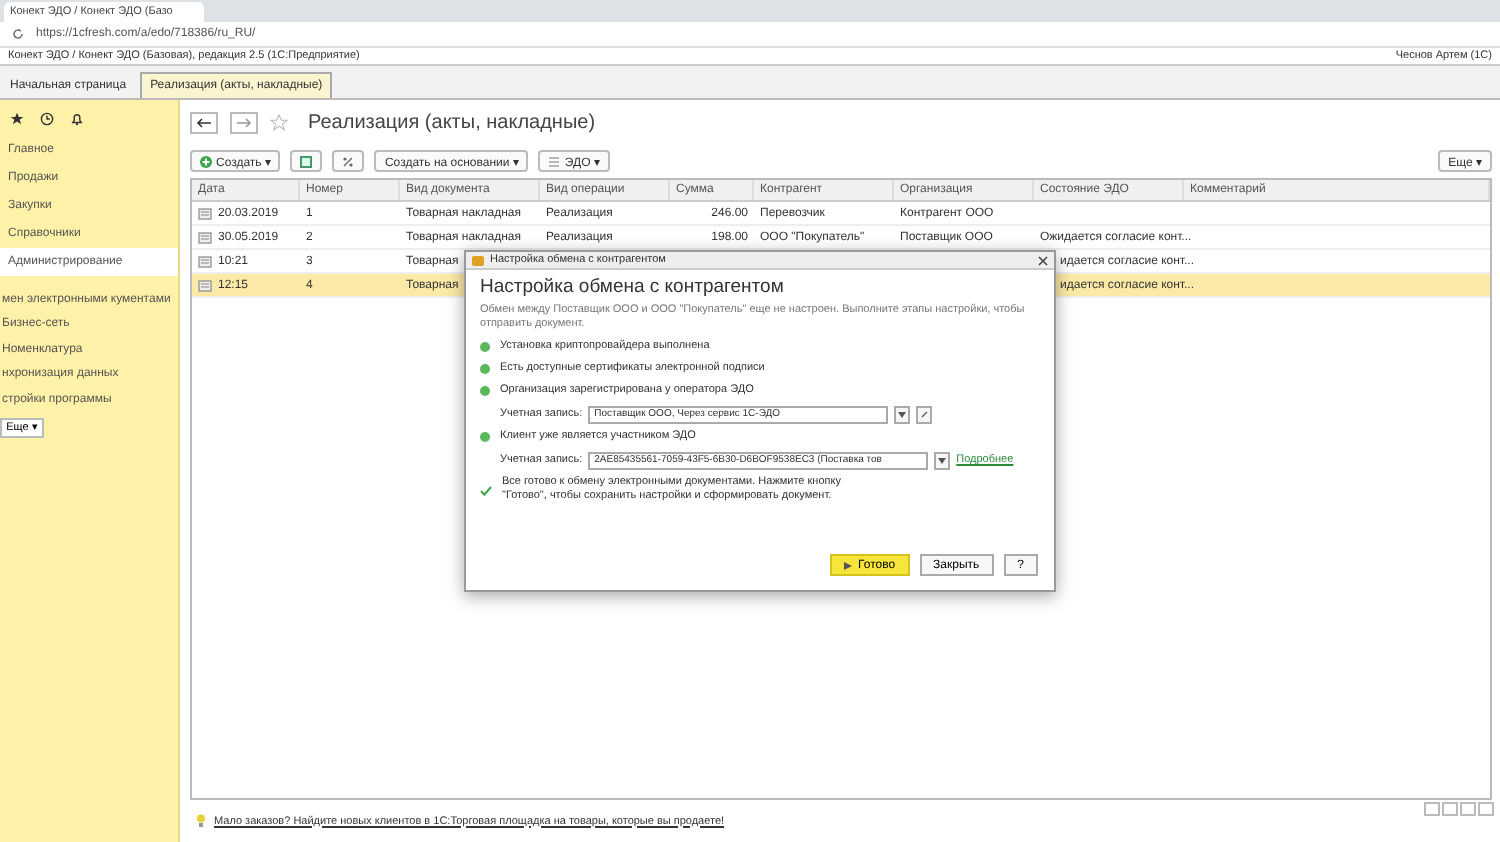  Describe the element at coordinates (452, 122) in the screenshot. I see `page-title: Реализация (акты, накладные)` at that location.